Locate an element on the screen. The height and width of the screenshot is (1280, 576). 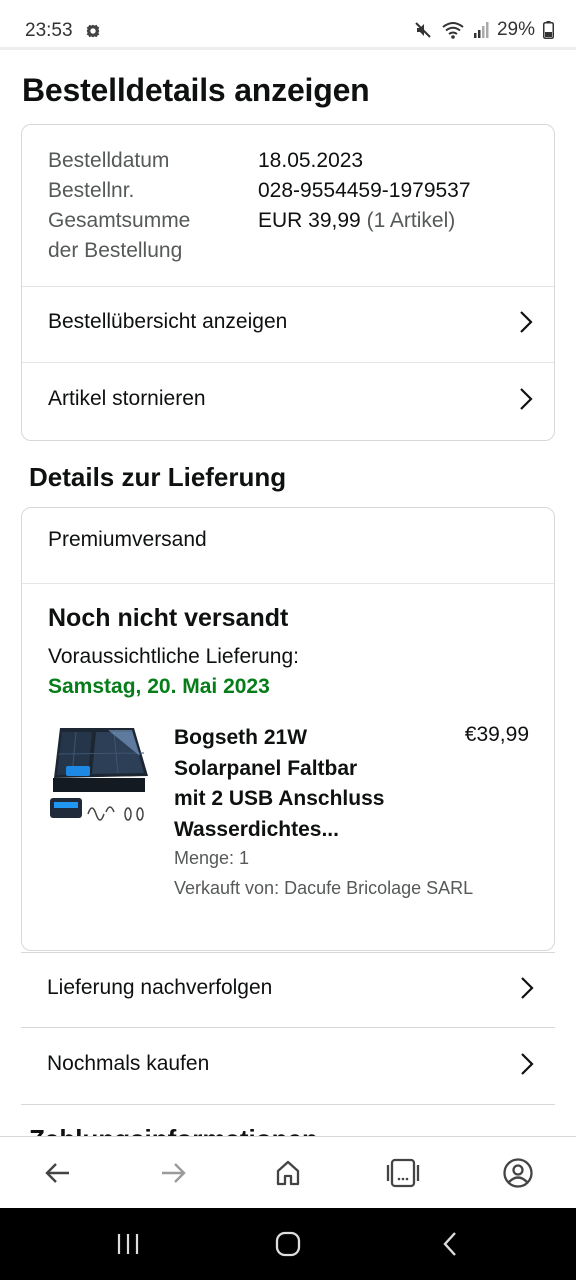
back-button is located at coordinates (58, 1173).